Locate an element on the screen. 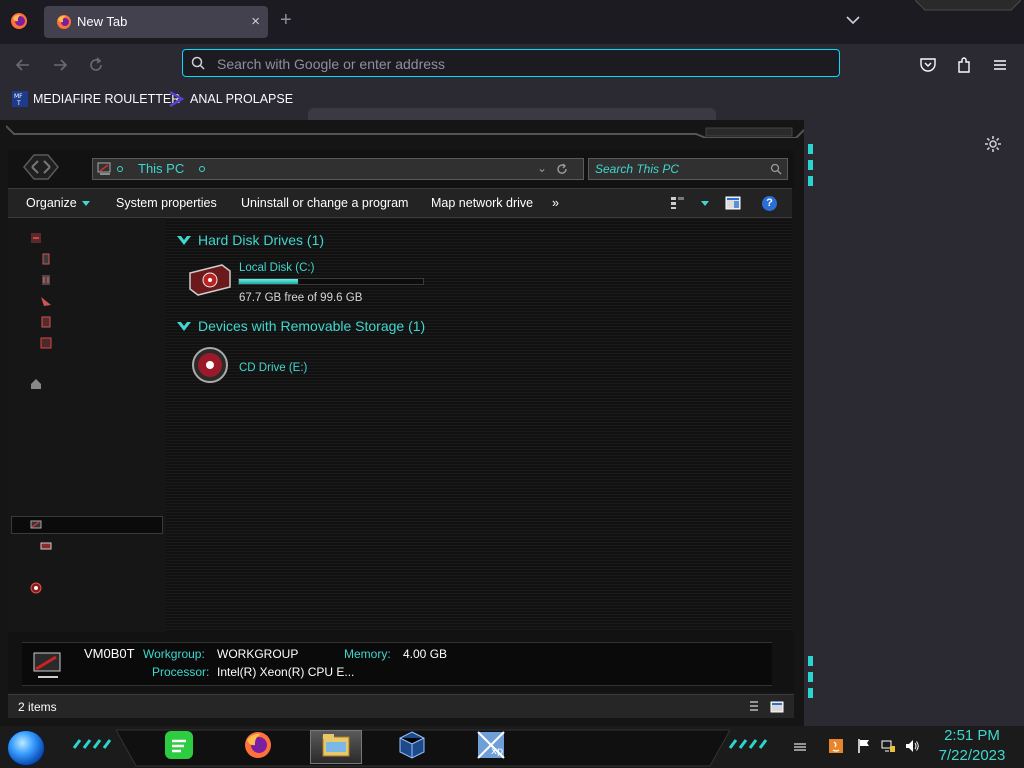  tab-new-tab: New Tab × is located at coordinates (156, 22).